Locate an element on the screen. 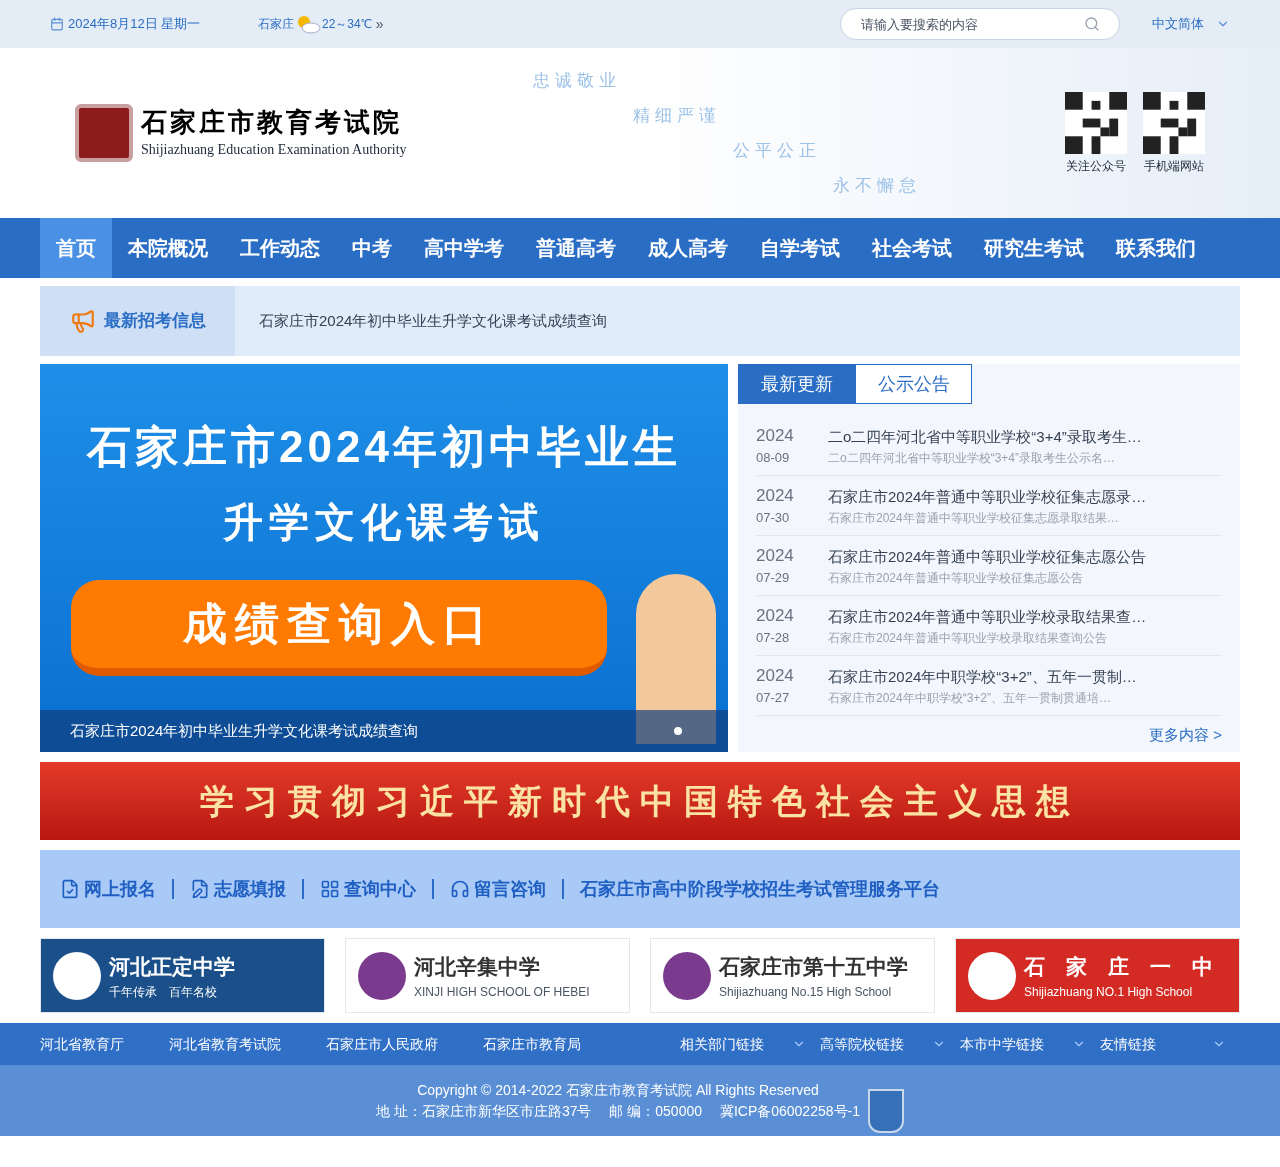 The image size is (1280, 1167). qr-caption: 关注公众号 is located at coordinates (1096, 166).